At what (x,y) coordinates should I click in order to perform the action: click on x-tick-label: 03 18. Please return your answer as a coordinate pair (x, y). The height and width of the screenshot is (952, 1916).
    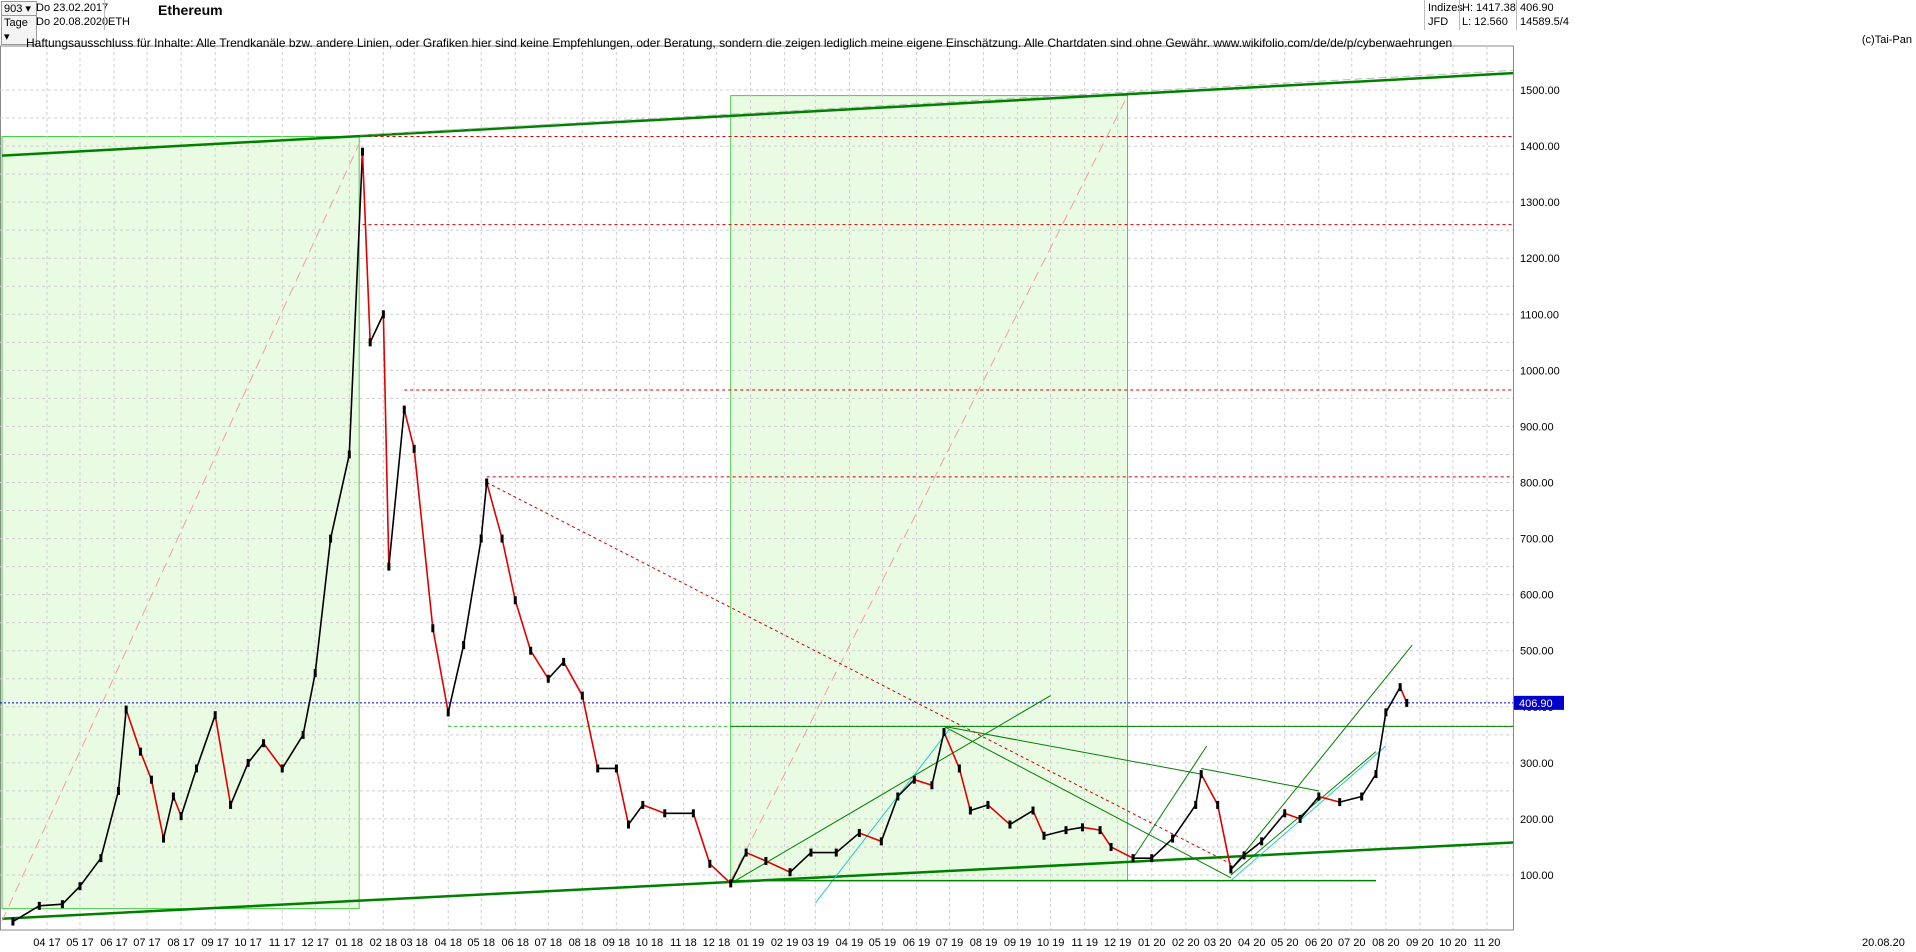
    Looking at the image, I should click on (414, 943).